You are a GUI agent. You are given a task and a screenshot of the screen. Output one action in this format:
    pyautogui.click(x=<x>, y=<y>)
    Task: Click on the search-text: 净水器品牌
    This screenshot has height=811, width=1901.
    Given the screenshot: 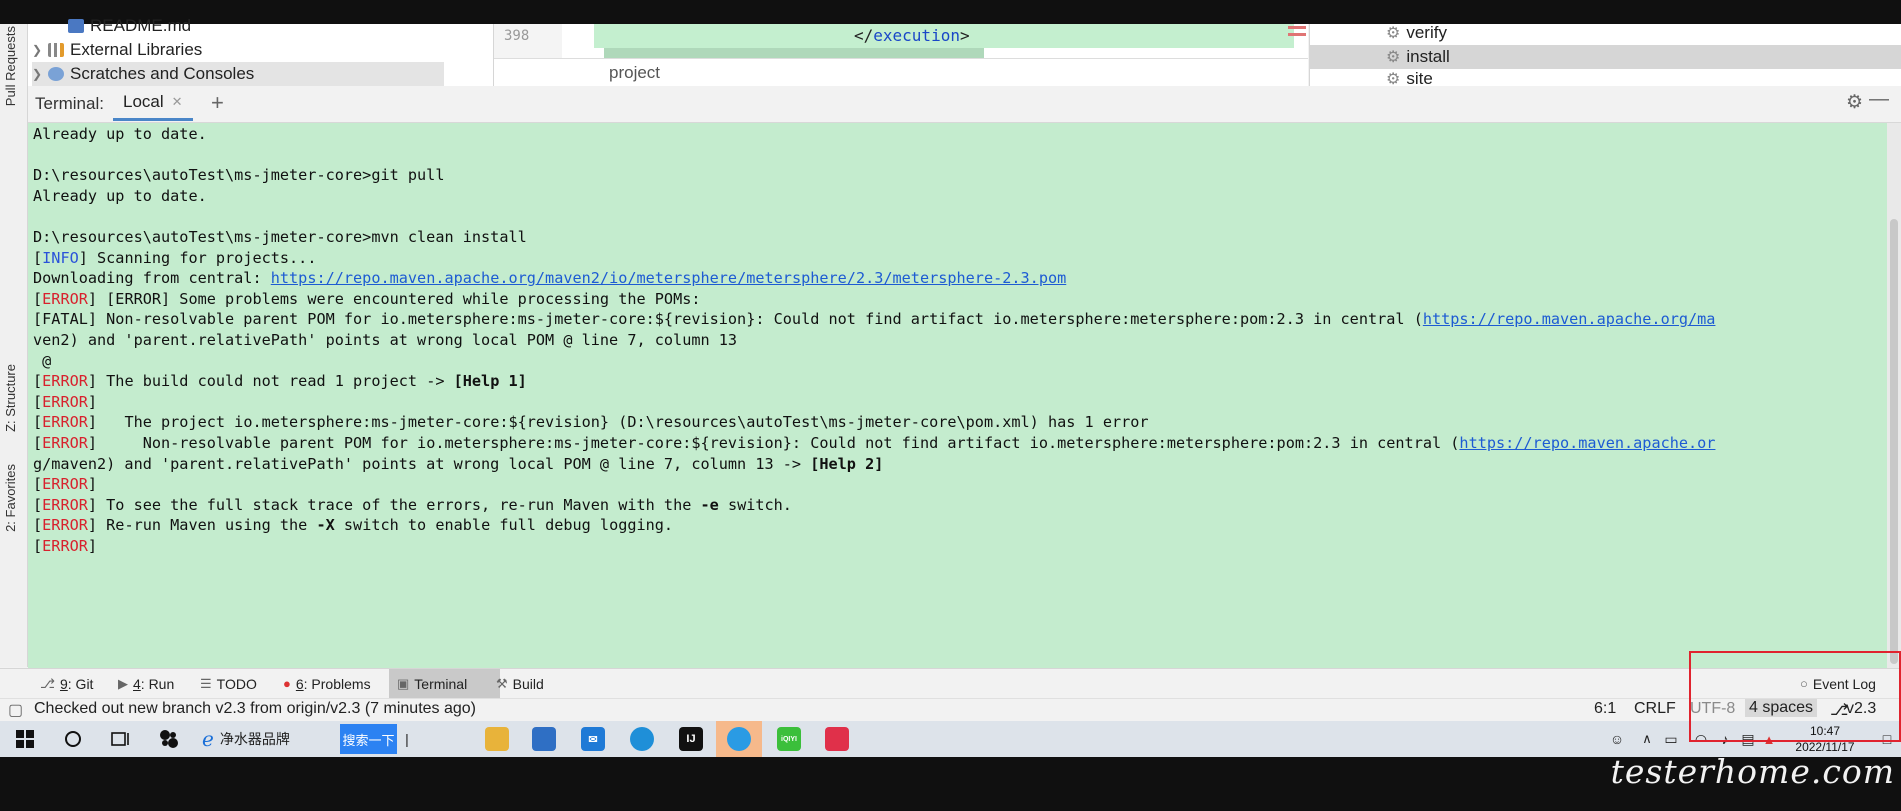 What is the action you would take?
    pyautogui.click(x=254, y=739)
    